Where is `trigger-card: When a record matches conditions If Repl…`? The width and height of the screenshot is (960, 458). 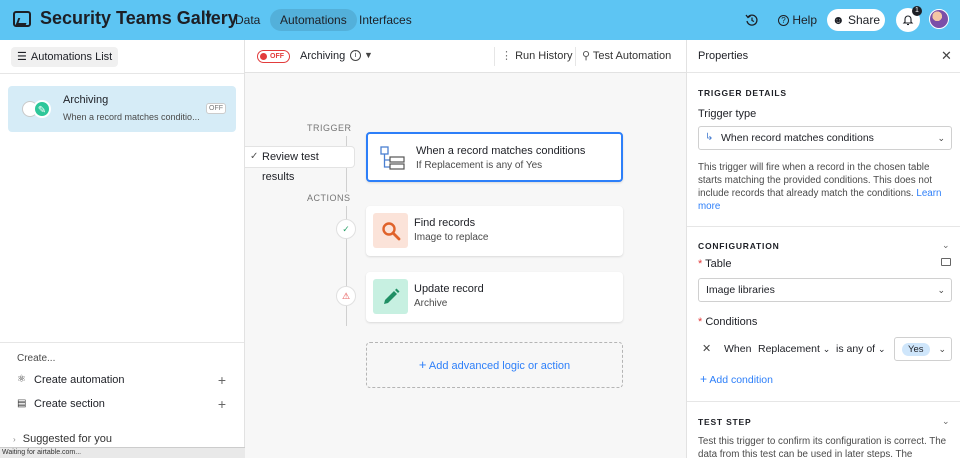
trigger-card: When a record matches conditions If Repl… is located at coordinates (494, 157).